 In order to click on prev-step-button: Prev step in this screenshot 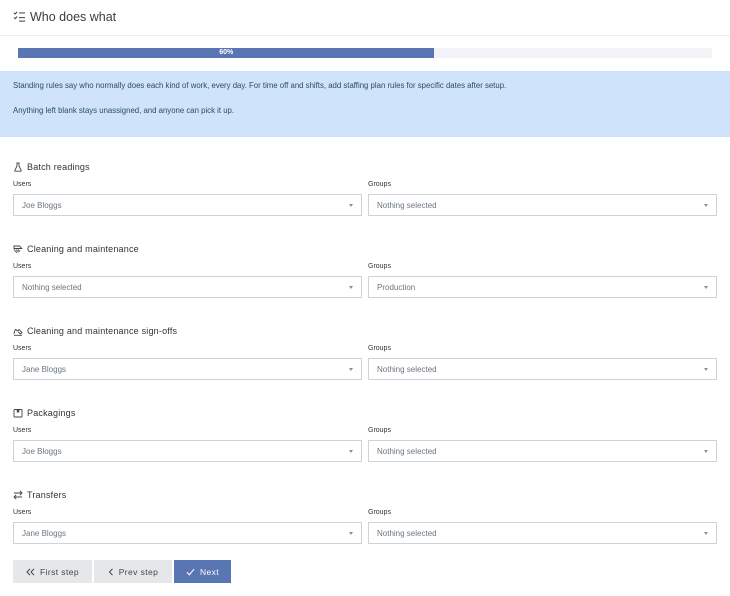, I will do `click(133, 571)`.